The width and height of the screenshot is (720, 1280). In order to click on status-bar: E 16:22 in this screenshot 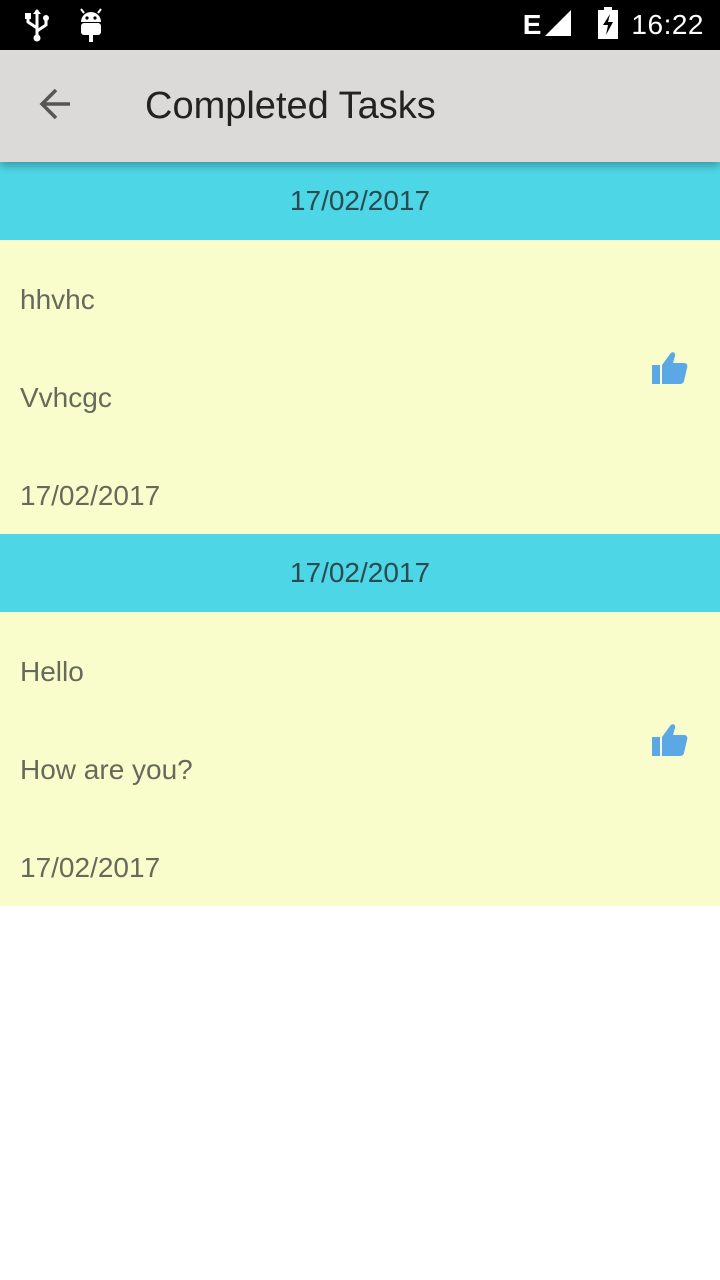, I will do `click(360, 25)`.